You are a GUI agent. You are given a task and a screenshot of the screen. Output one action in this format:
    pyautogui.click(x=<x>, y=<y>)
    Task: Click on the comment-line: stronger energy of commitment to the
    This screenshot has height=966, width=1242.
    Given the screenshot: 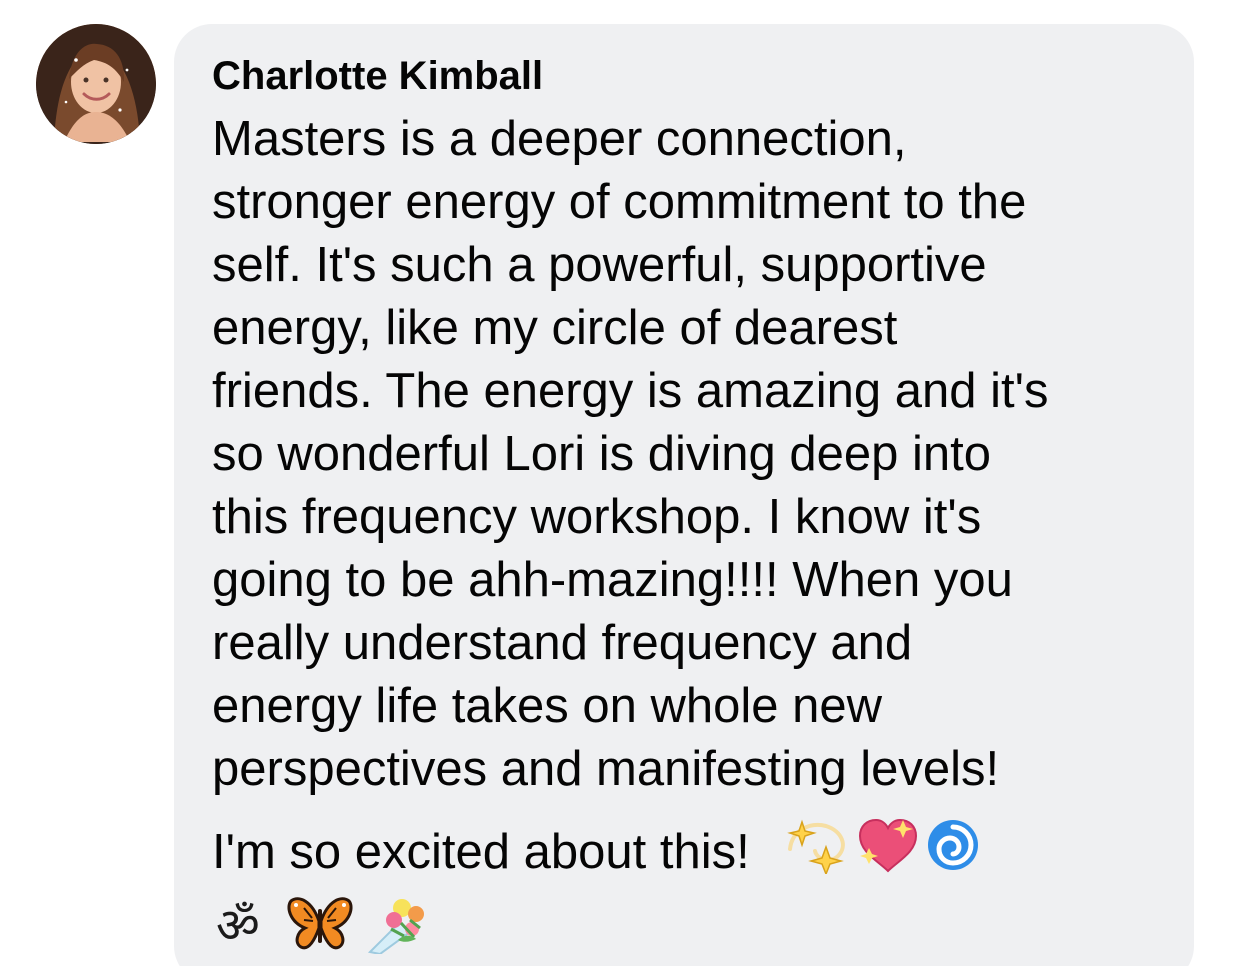 What is the action you would take?
    pyautogui.click(x=619, y=202)
    